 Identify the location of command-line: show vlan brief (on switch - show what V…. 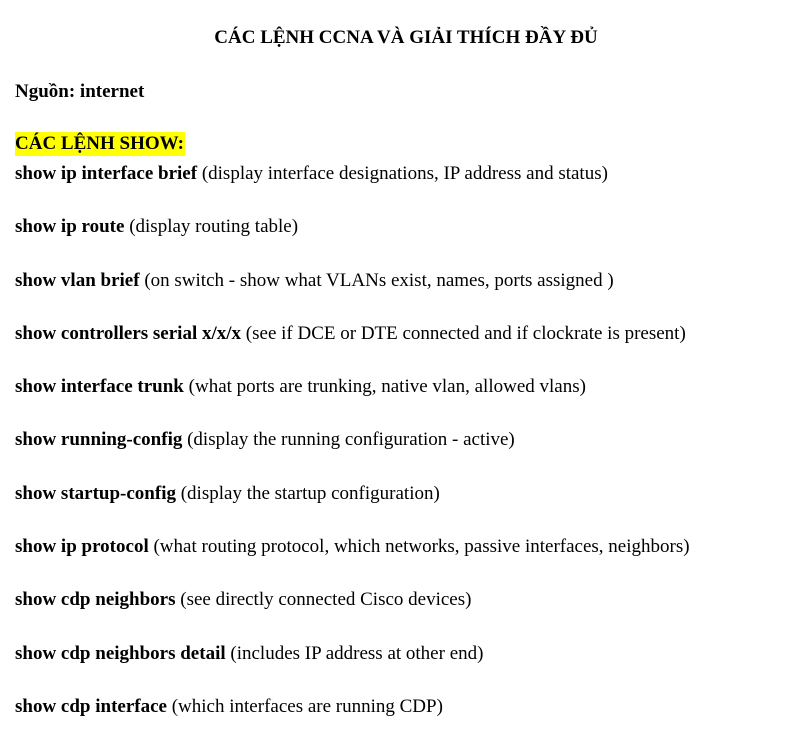
(410, 295).